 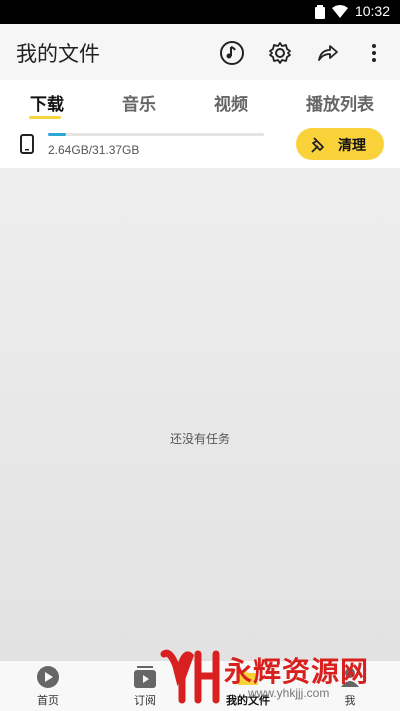 What do you see at coordinates (248, 677) in the screenshot?
I see `folder-icon` at bounding box center [248, 677].